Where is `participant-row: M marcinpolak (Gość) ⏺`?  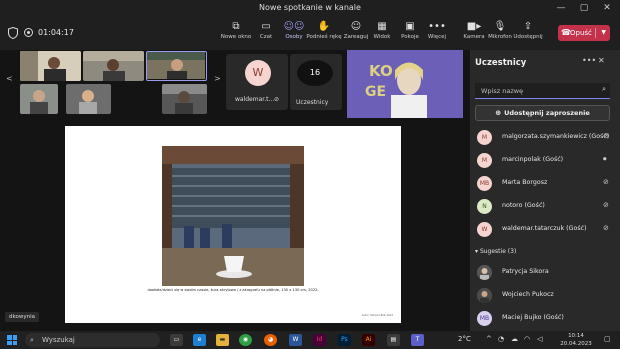 participant-row: M marcinpolak (Gość) ⏺ is located at coordinates (545, 161).